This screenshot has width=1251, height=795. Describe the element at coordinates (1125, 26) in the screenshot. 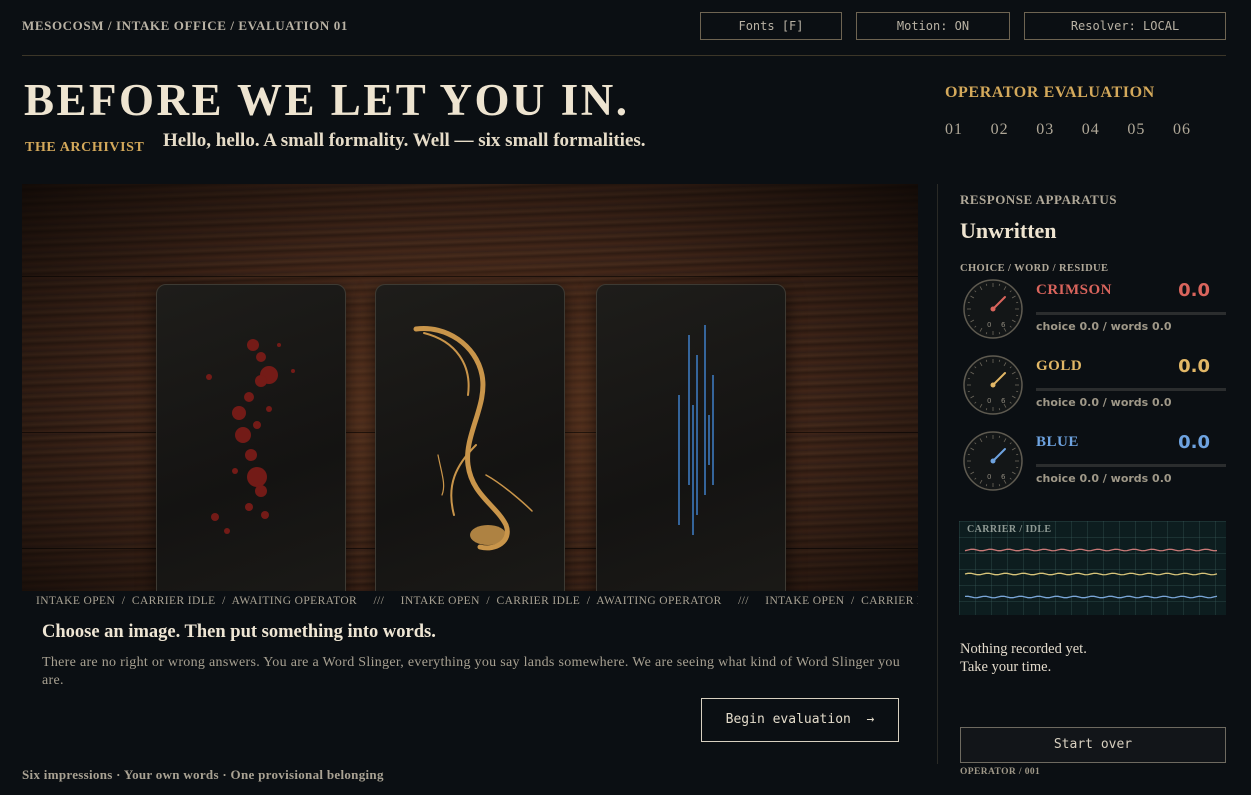

I see `resolver-button: Resolver: LOCAL` at that location.